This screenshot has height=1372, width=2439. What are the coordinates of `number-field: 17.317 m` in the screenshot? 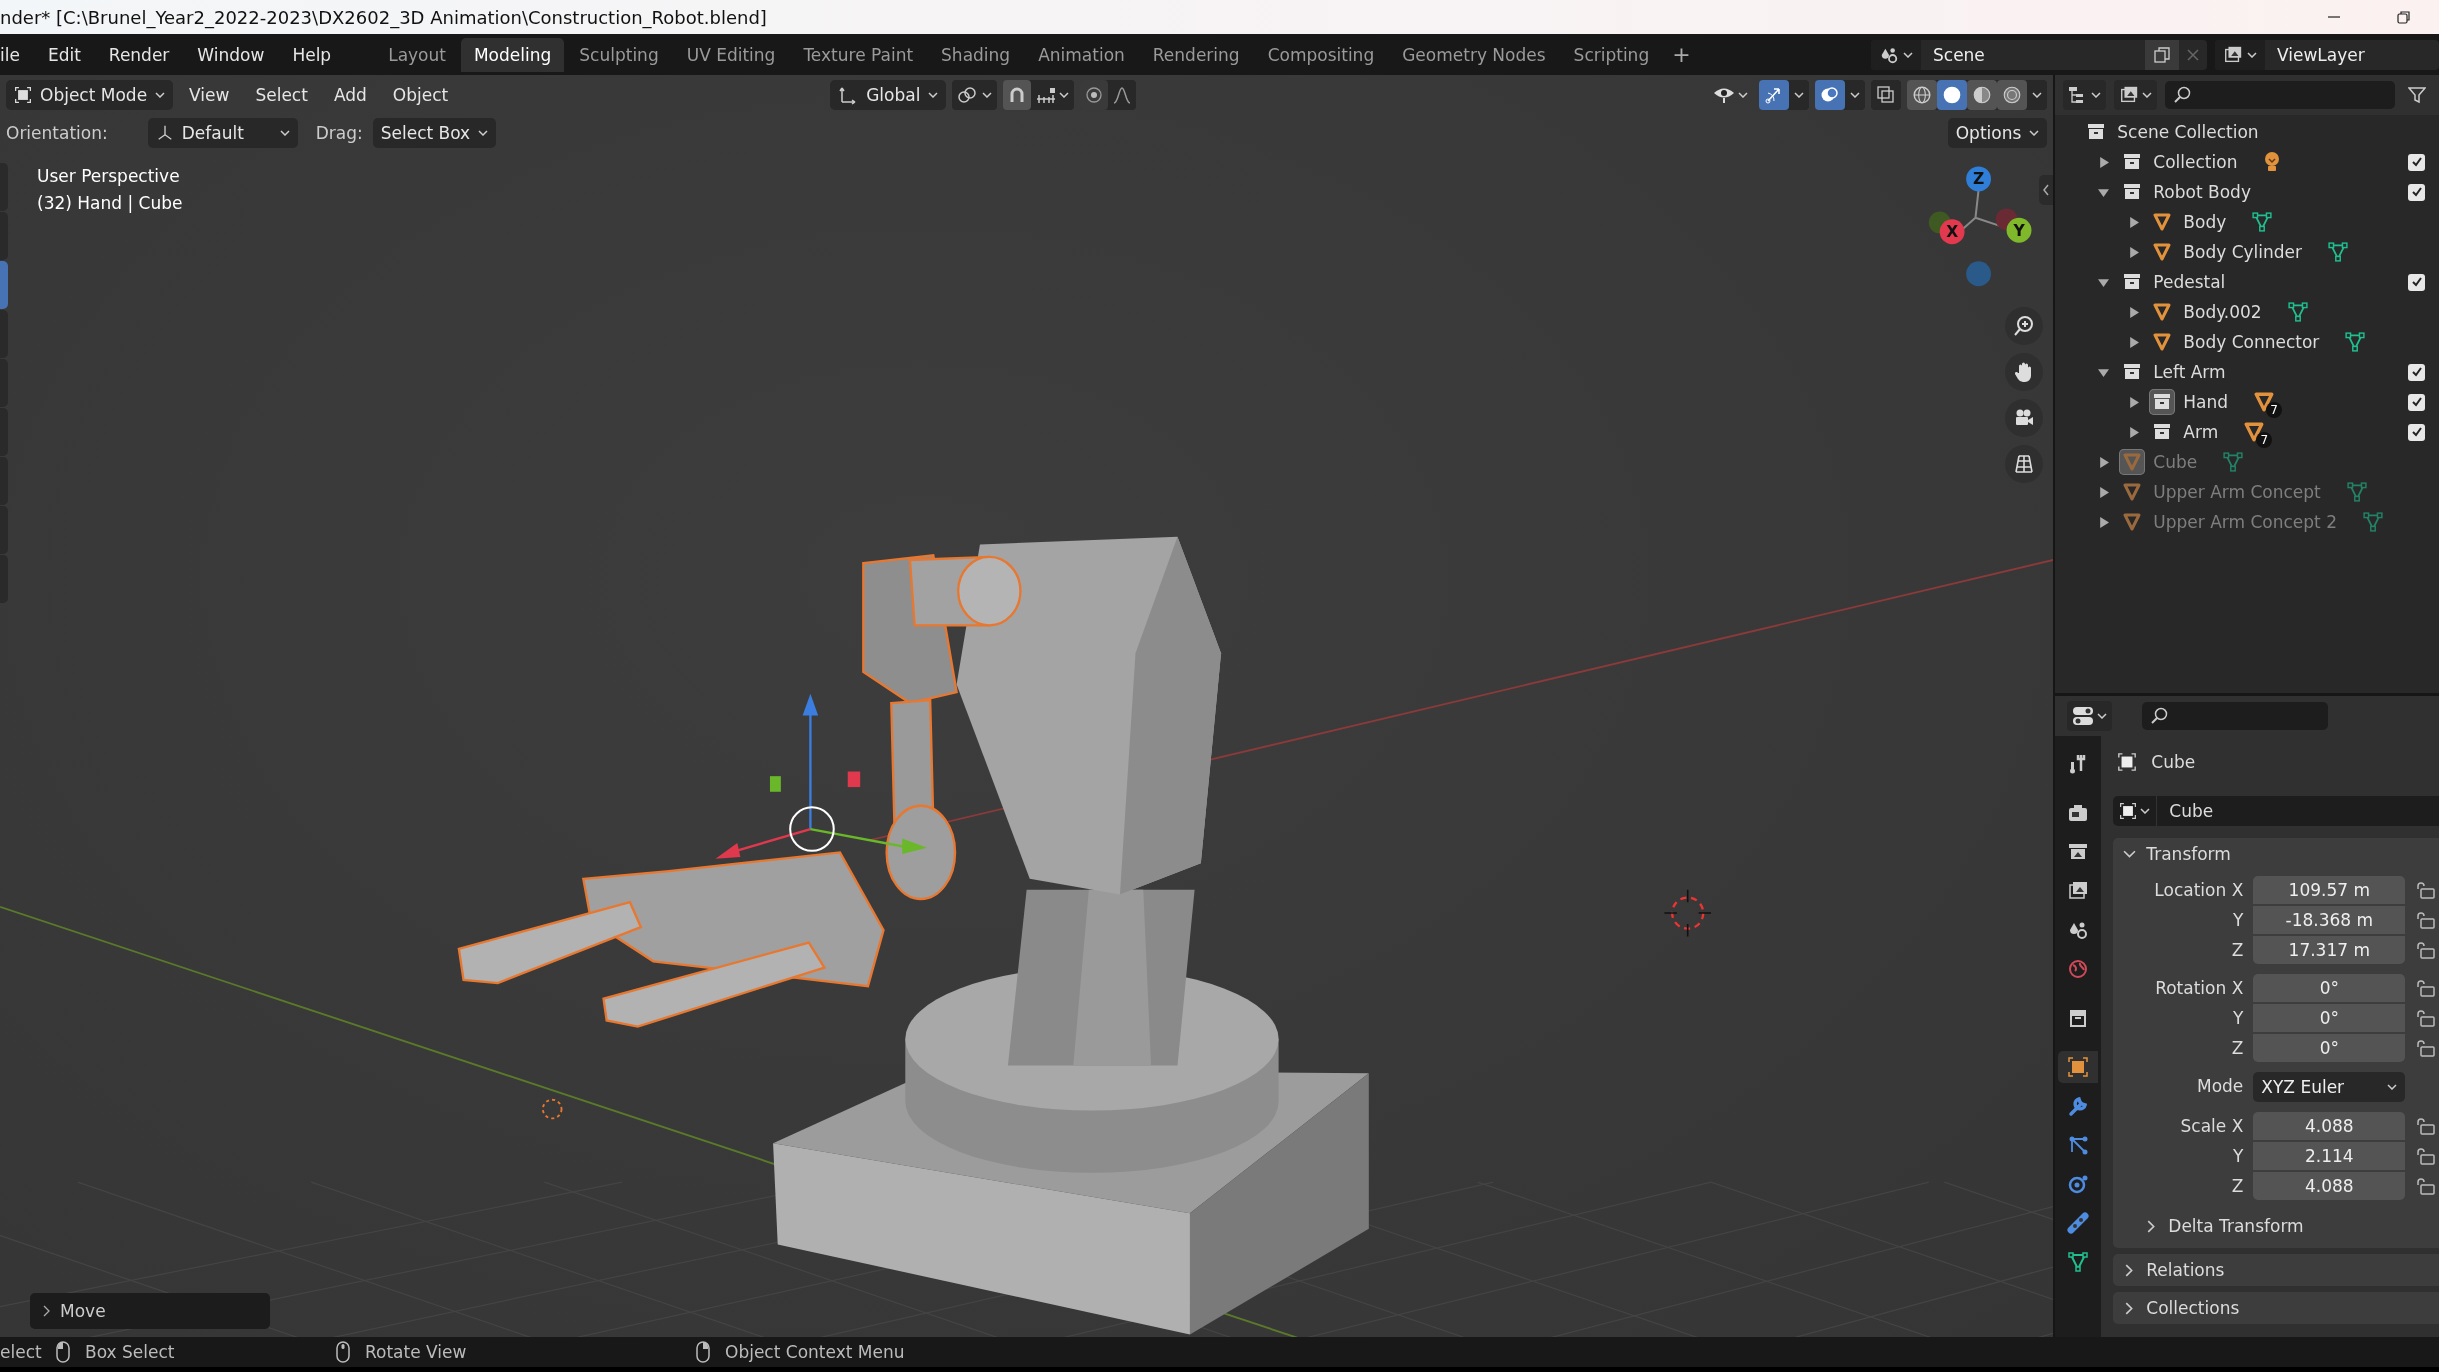 It's located at (2329, 950).